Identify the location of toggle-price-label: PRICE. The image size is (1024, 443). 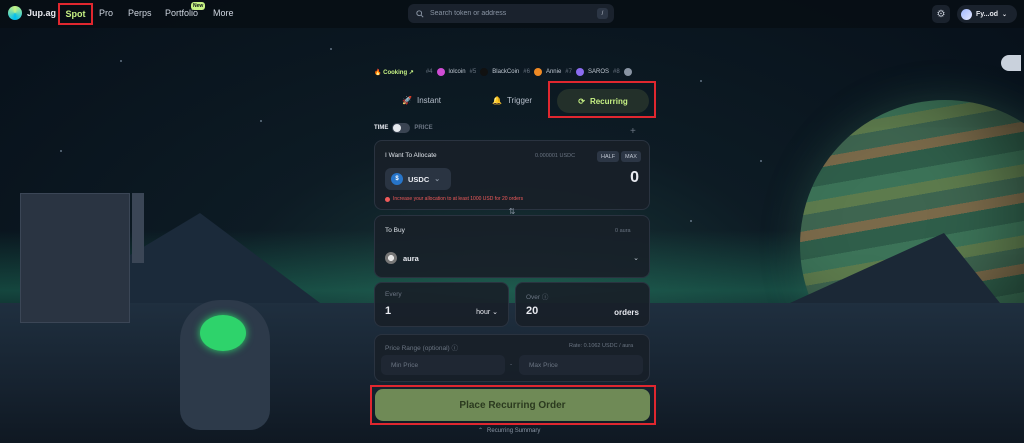
(423, 128).